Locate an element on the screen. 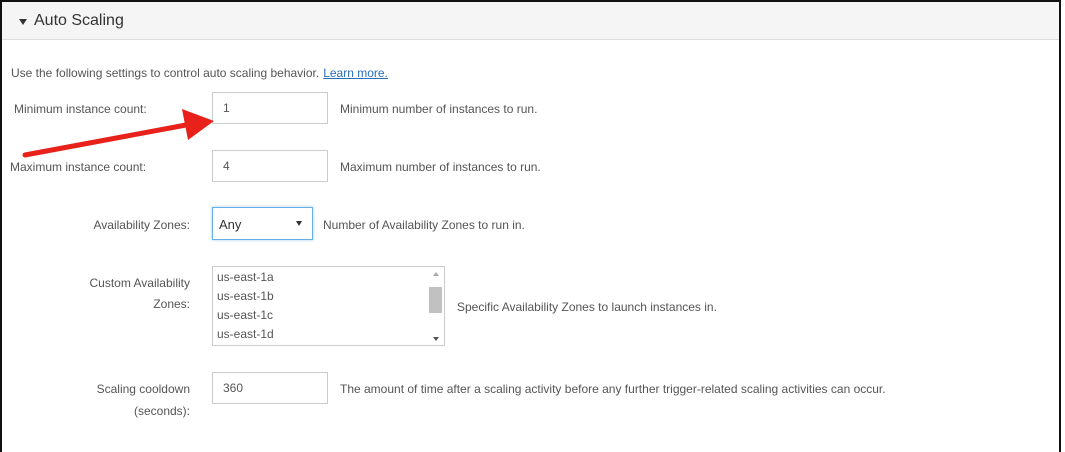  red-annotation-arrow-icon is located at coordinates (118, 133).